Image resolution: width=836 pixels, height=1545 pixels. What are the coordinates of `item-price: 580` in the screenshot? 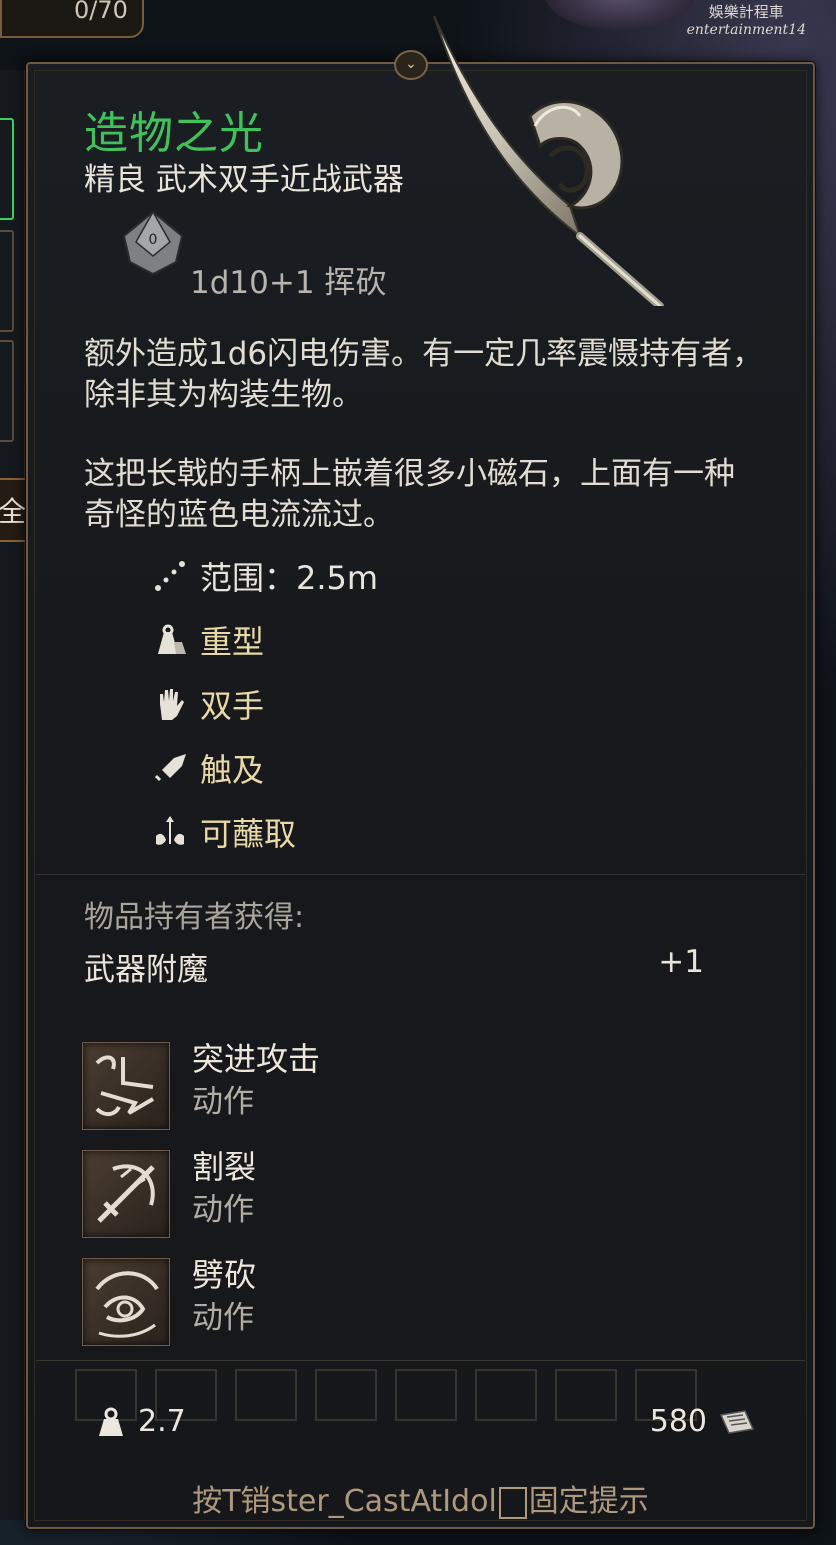 It's located at (702, 1421).